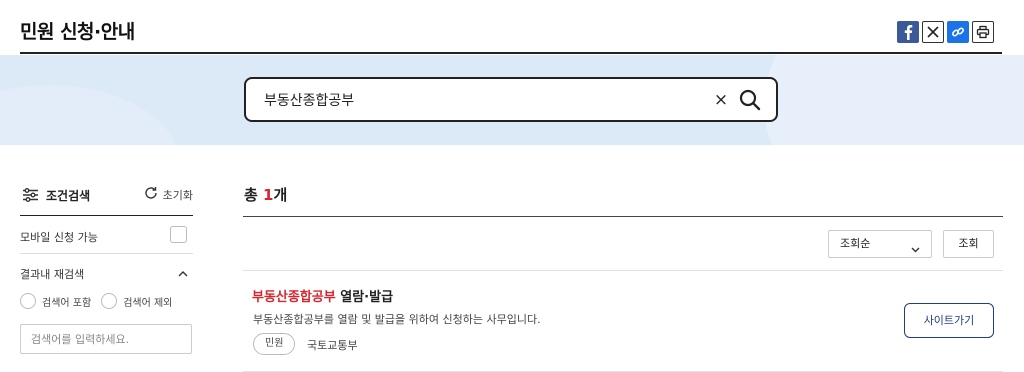  Describe the element at coordinates (958, 32) in the screenshot. I see `link-icon` at that location.